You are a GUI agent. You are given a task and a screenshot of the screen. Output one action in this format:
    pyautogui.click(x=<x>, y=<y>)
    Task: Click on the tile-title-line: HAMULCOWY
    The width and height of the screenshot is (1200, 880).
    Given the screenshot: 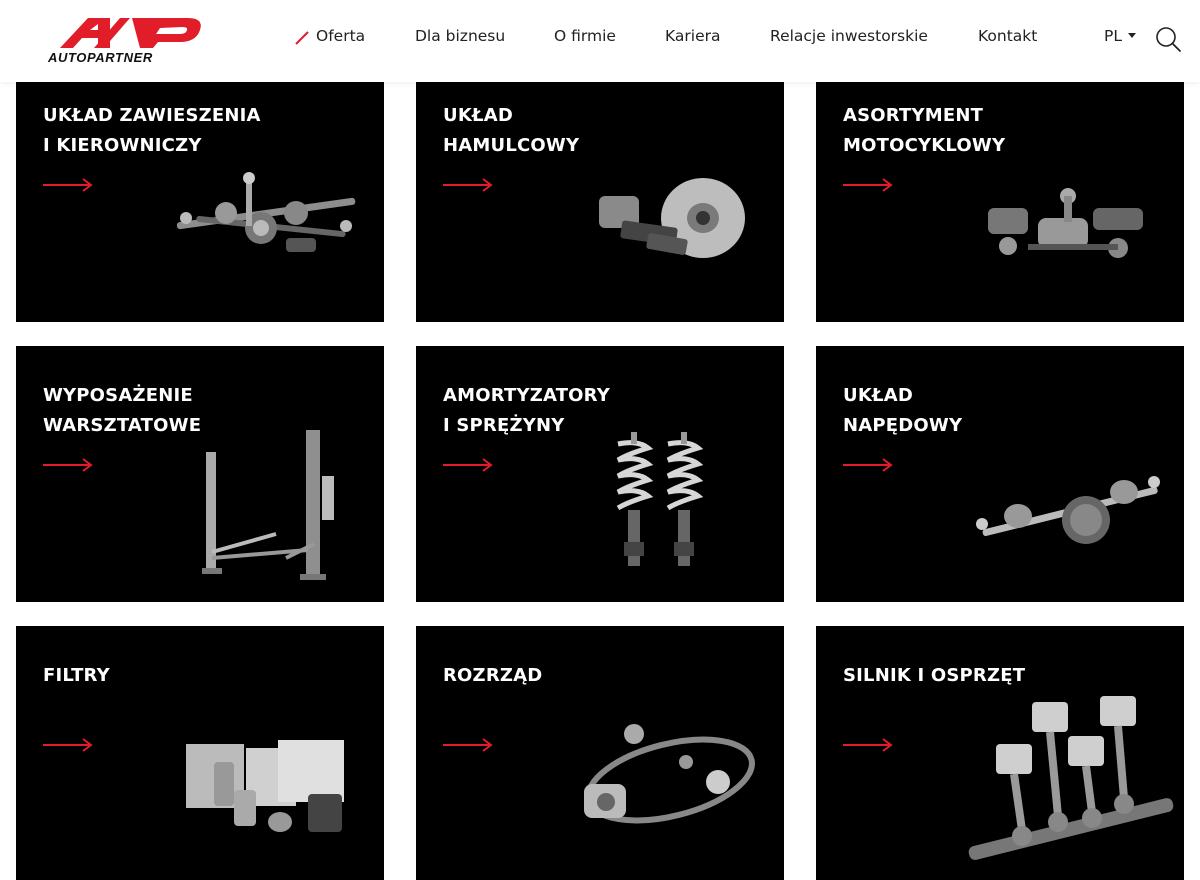 What is the action you would take?
    pyautogui.click(x=511, y=145)
    